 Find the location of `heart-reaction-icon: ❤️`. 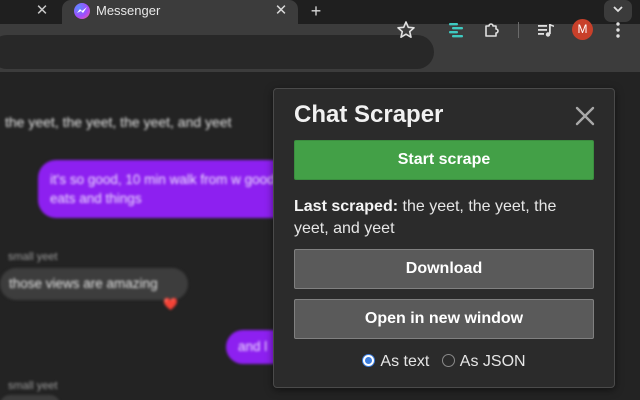

heart-reaction-icon: ❤️ is located at coordinates (170, 304).